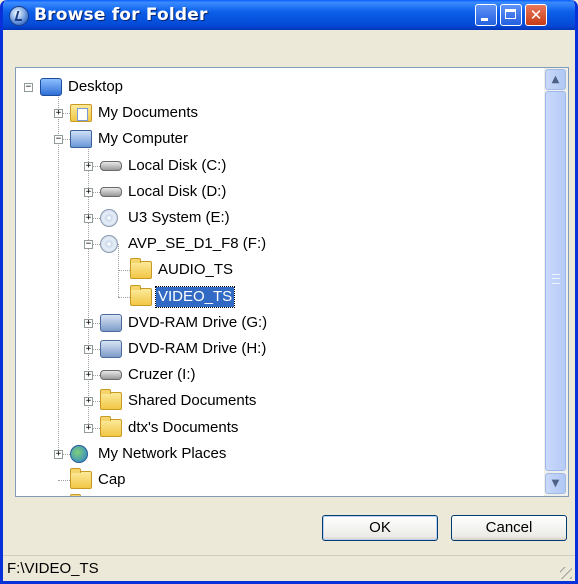 Image resolution: width=578 pixels, height=584 pixels. I want to click on tree-item: + DVD-RAM Drive (H:), so click(280, 349).